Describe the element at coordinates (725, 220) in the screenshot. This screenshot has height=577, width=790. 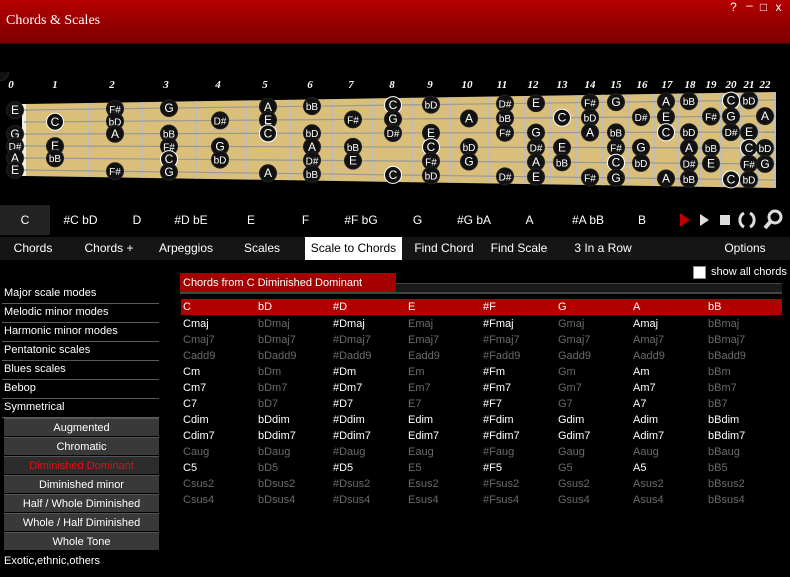
I see `stop-icon` at that location.